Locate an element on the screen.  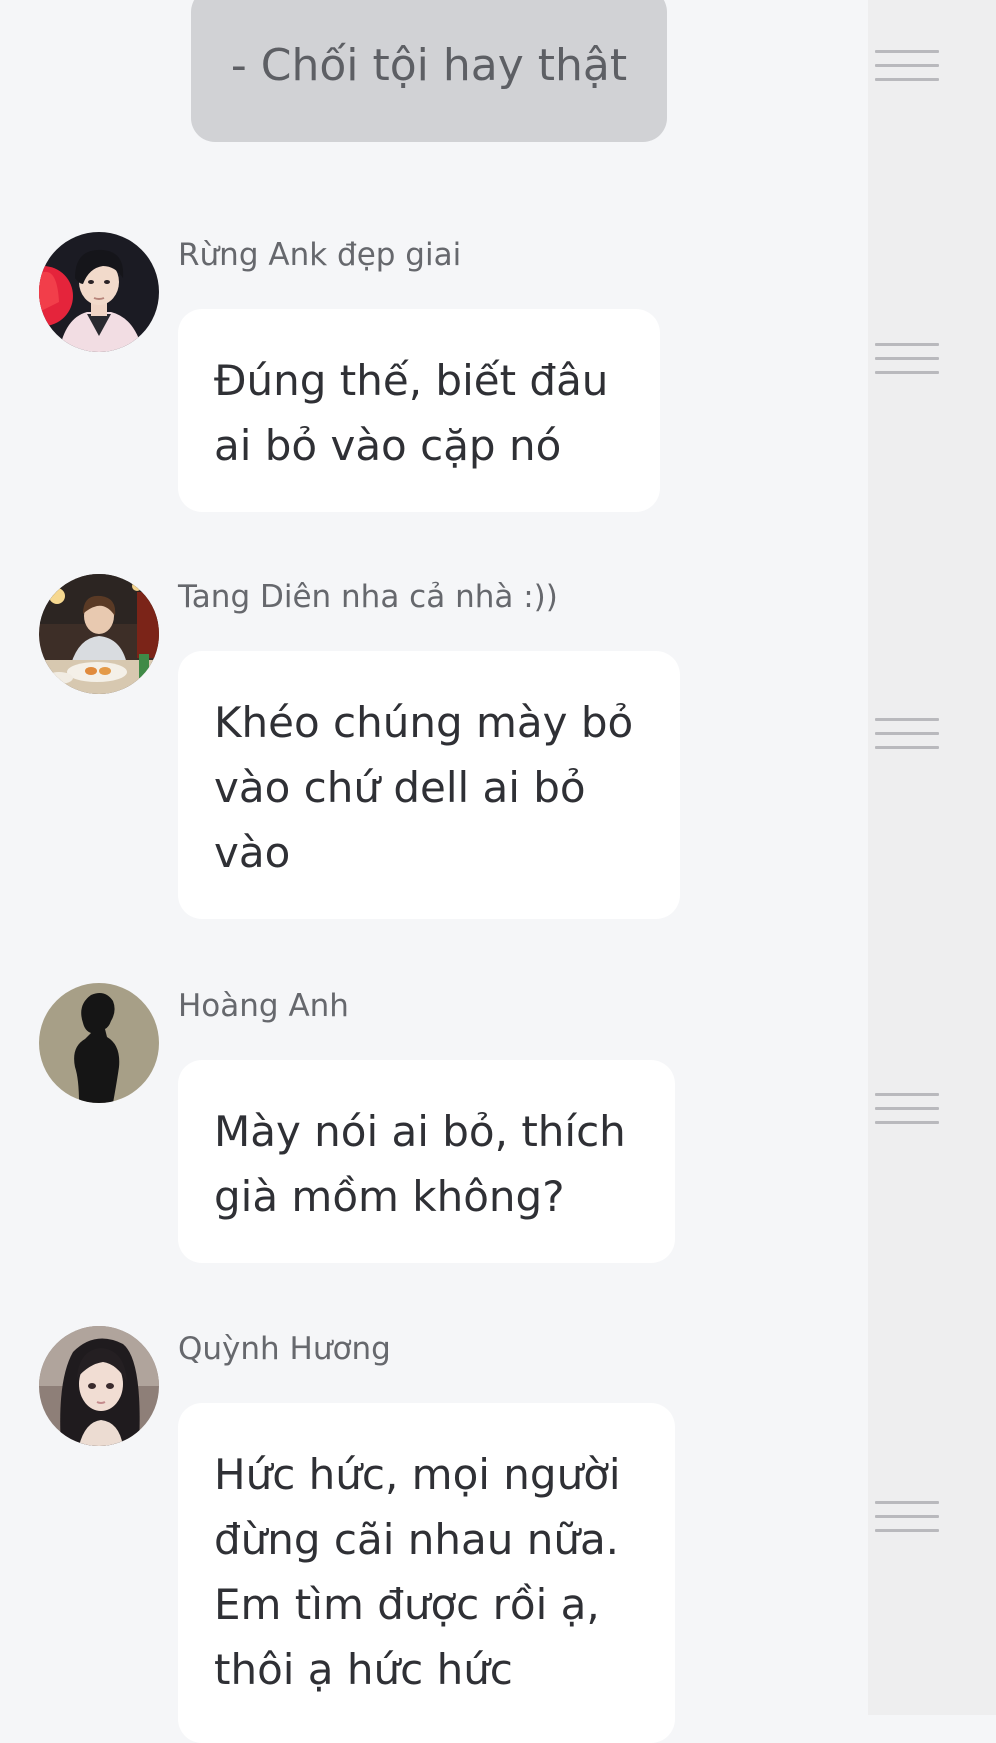
message-line: vào chứ dell ai bỏ is located at coordinates (400, 787).